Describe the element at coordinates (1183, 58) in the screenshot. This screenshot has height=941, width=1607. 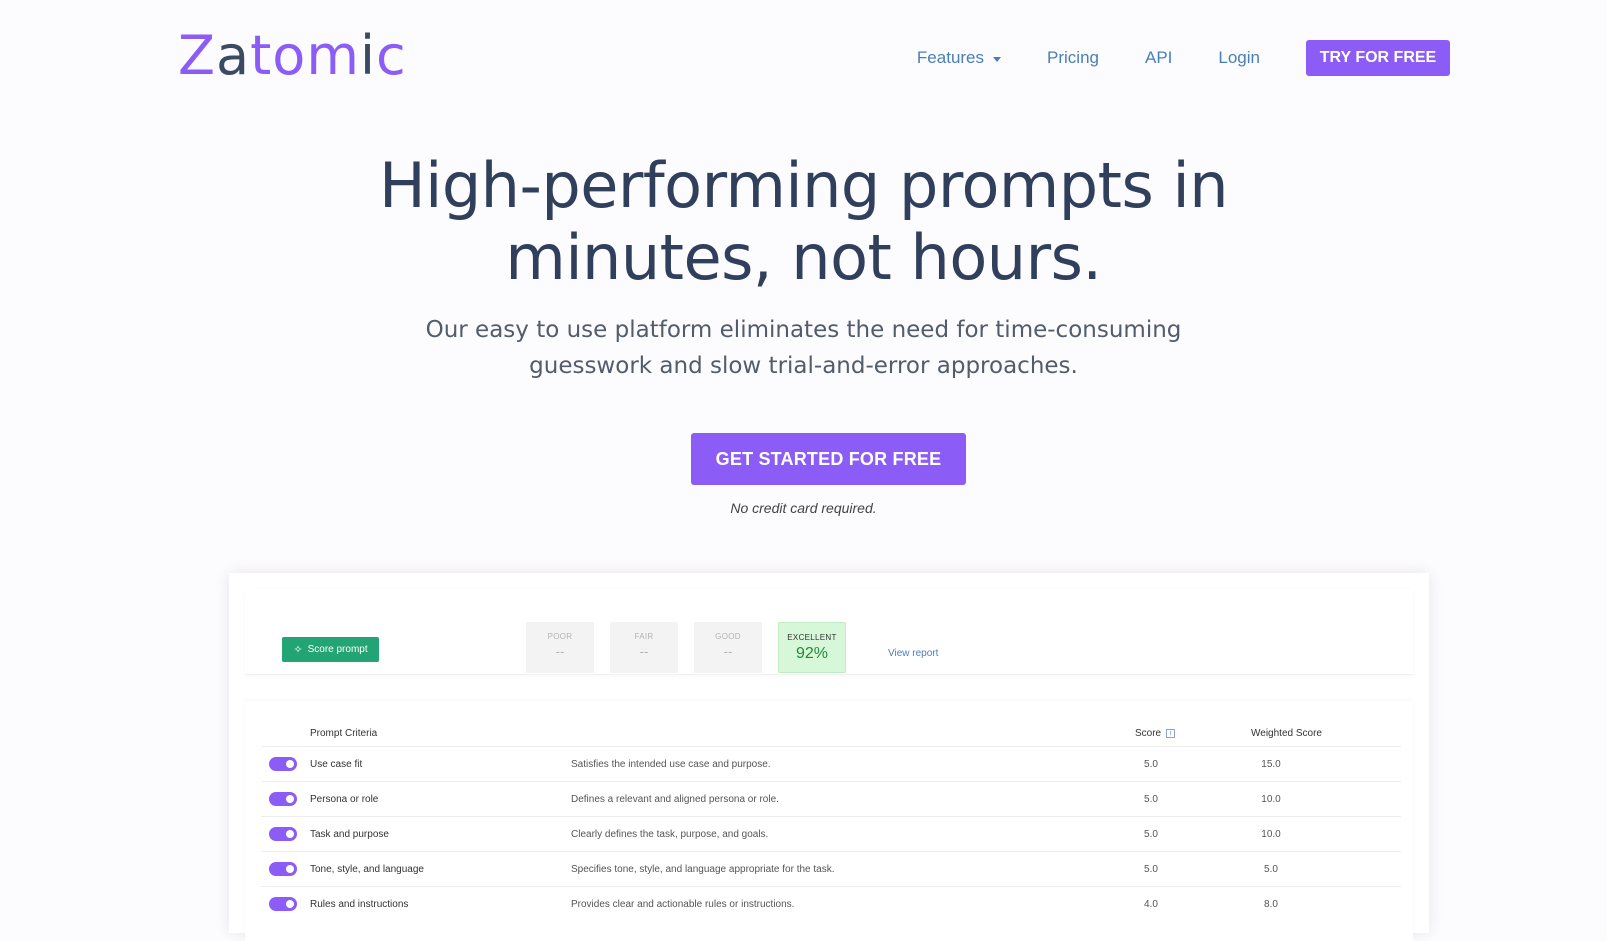
I see `nav-links: Features Pricing API Login TRY FOR FREE` at that location.